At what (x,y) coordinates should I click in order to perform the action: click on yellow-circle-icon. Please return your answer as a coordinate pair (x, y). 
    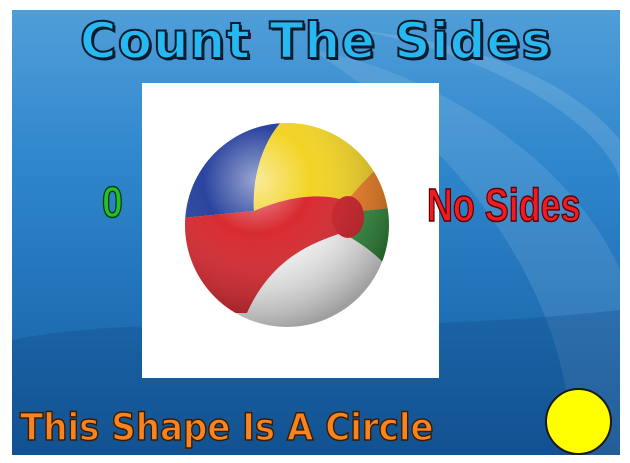
    Looking at the image, I should click on (578, 421).